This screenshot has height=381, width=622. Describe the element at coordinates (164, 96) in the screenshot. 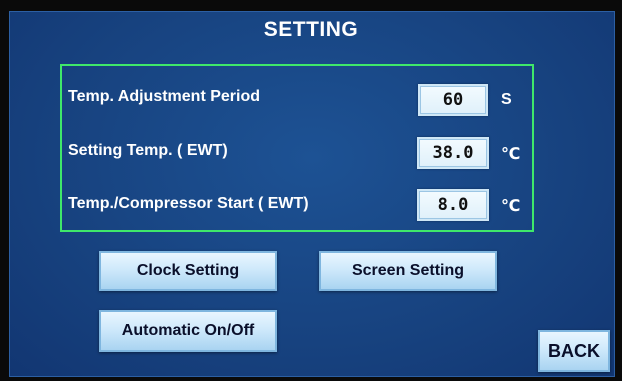

I see `temp-adjustment-period-label: Temp. Adjustment Period` at that location.